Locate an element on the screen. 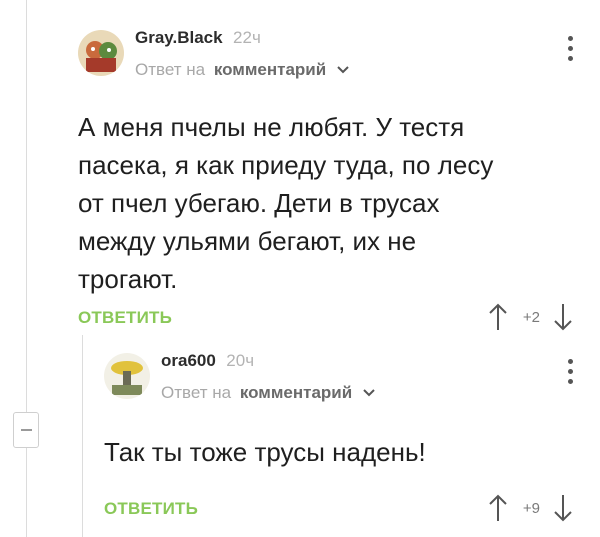 The image size is (600, 537). comment-text: Так ты тоже трусы надень! is located at coordinates (265, 452).